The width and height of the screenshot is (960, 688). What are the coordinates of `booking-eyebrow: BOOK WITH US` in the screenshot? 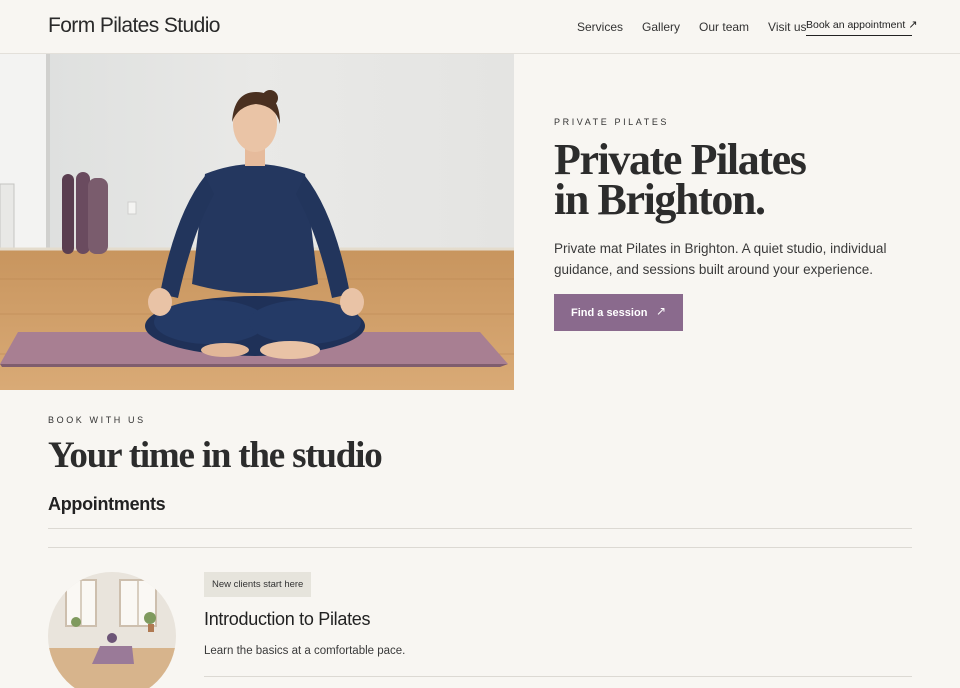 It's located at (97, 420).